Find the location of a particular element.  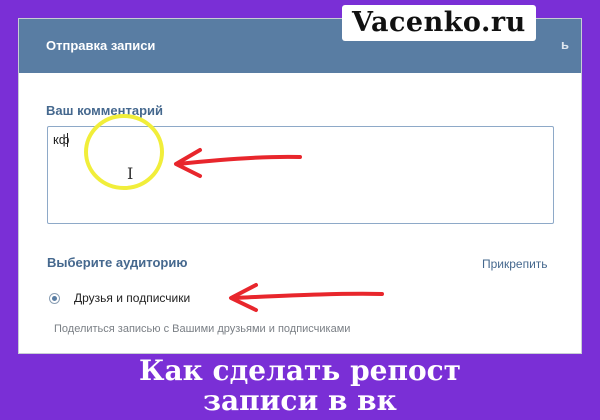

site-watermark: Vacenko.ru is located at coordinates (439, 23).